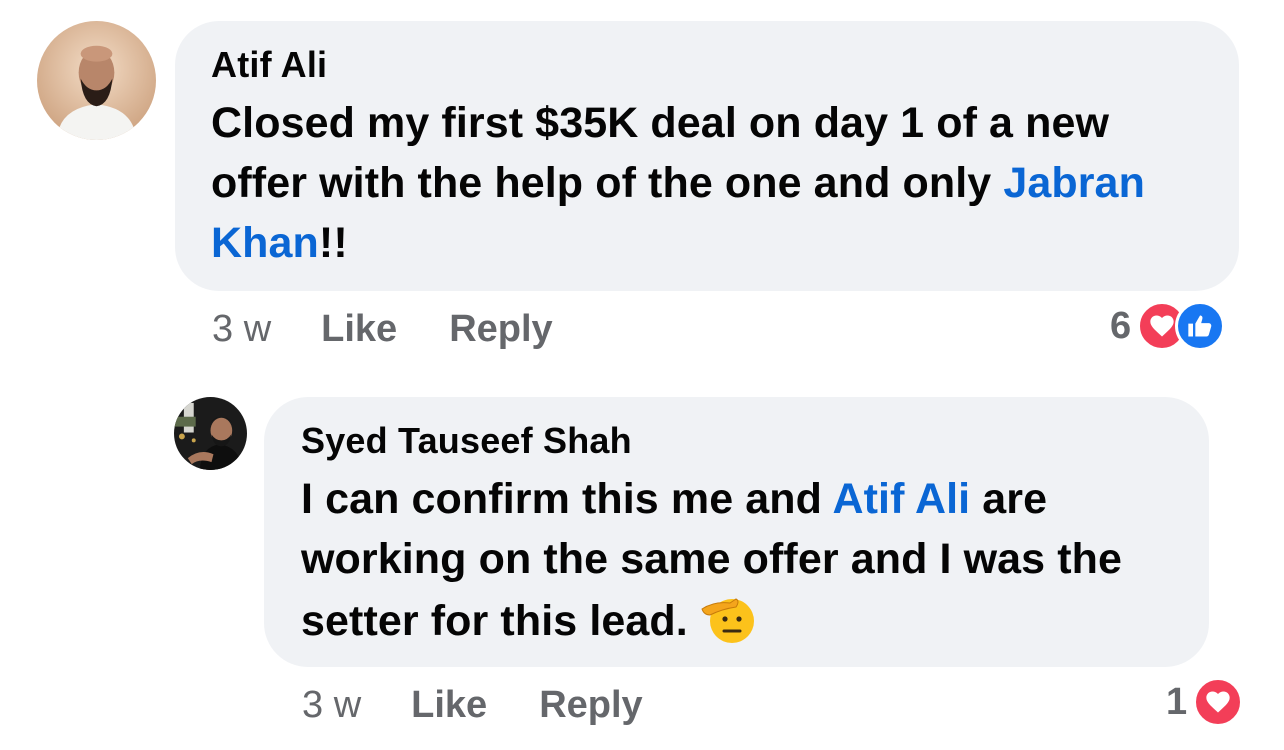  What do you see at coordinates (210, 433) in the screenshot?
I see `avatar-syed-tauseef-shah` at bounding box center [210, 433].